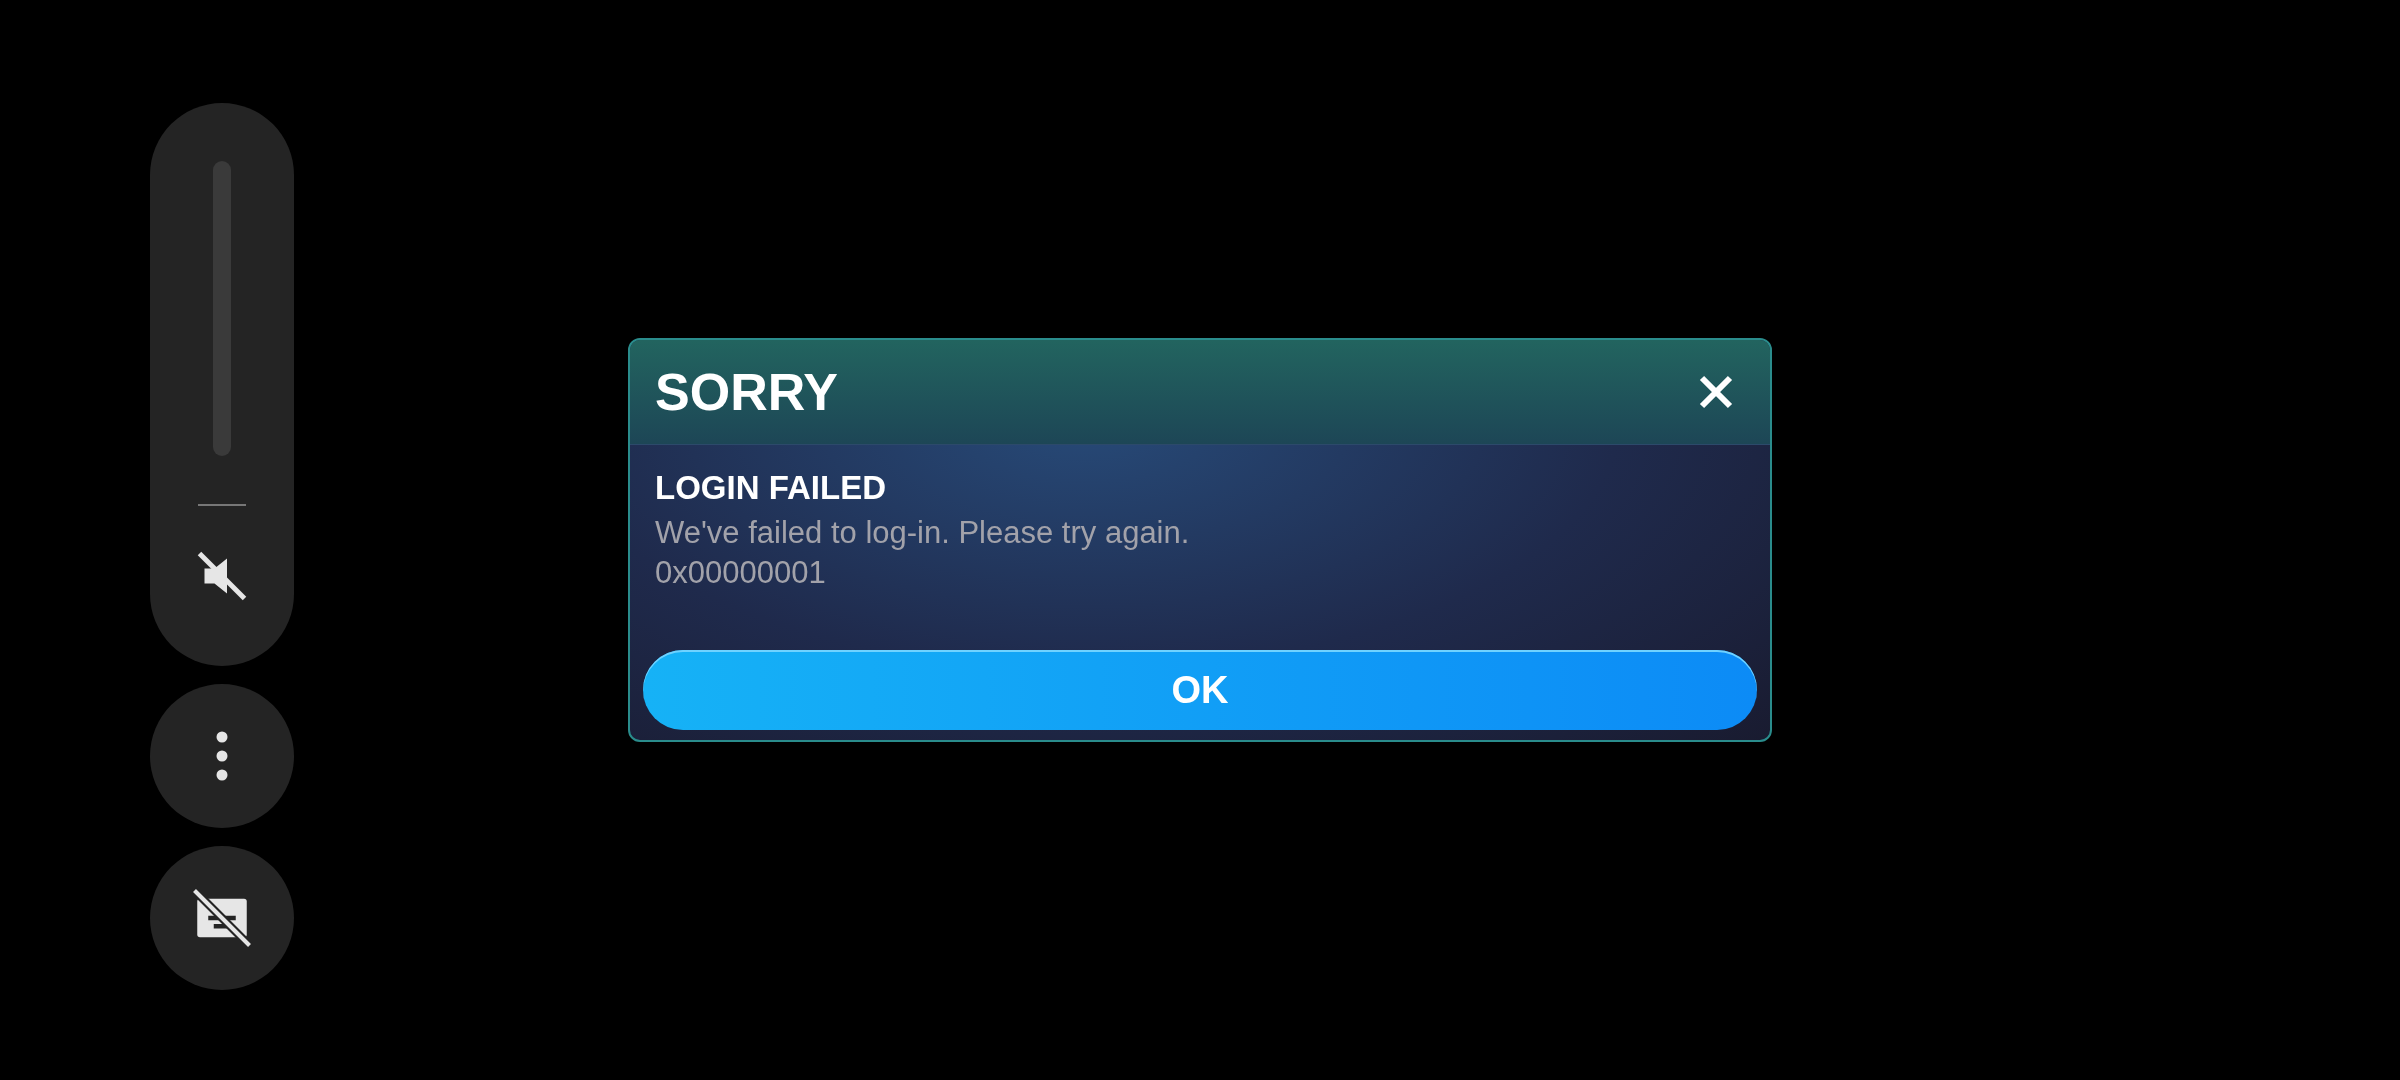 The image size is (2400, 1080). What do you see at coordinates (1200, 690) in the screenshot?
I see `ok-button: OK` at bounding box center [1200, 690].